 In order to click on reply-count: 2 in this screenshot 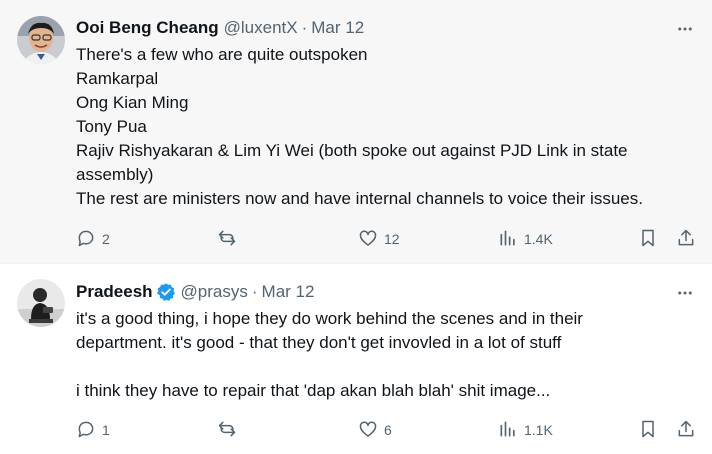, I will do `click(106, 239)`.